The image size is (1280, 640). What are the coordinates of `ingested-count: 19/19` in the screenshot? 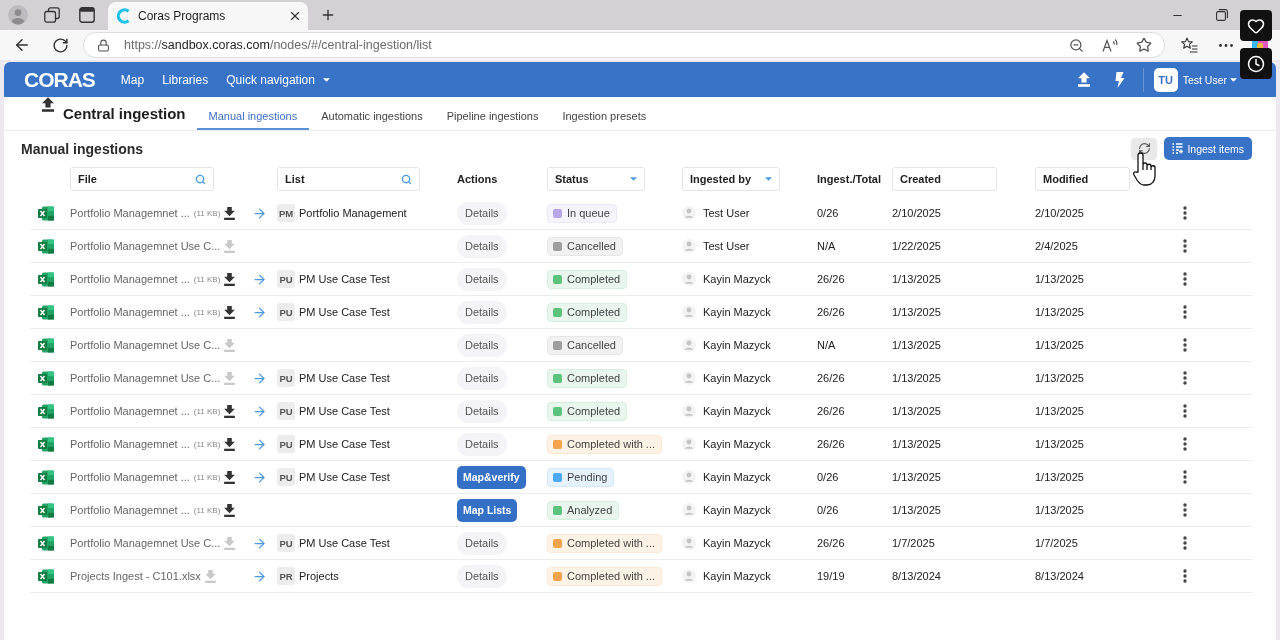 It's located at (831, 576).